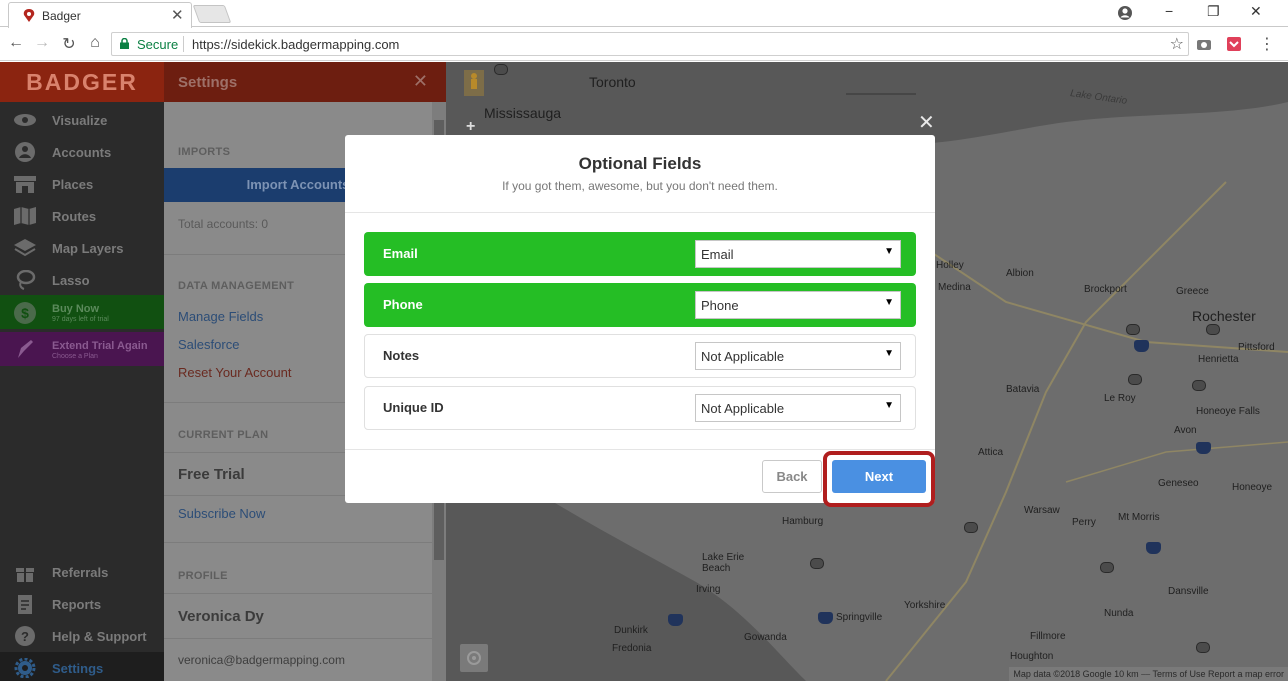 The image size is (1288, 681). Describe the element at coordinates (223, 435) in the screenshot. I see `current-plan-header: CURRENT PLAN` at that location.